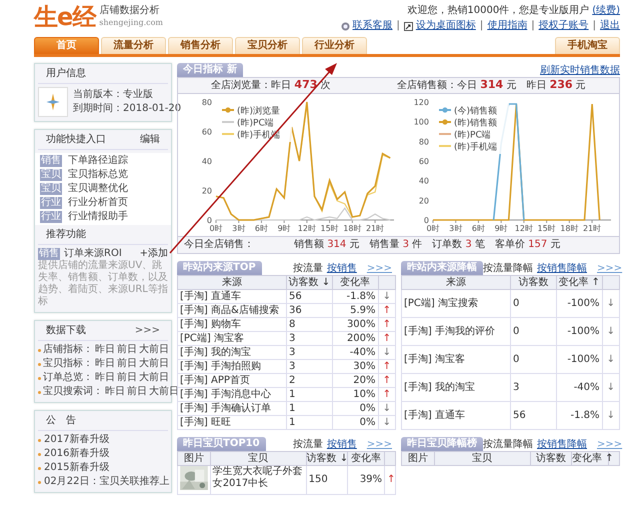 The image size is (640, 518). What do you see at coordinates (271, 85) in the screenshot?
I see `summary-text: 全店浏览量：昨日 473 次` at bounding box center [271, 85].